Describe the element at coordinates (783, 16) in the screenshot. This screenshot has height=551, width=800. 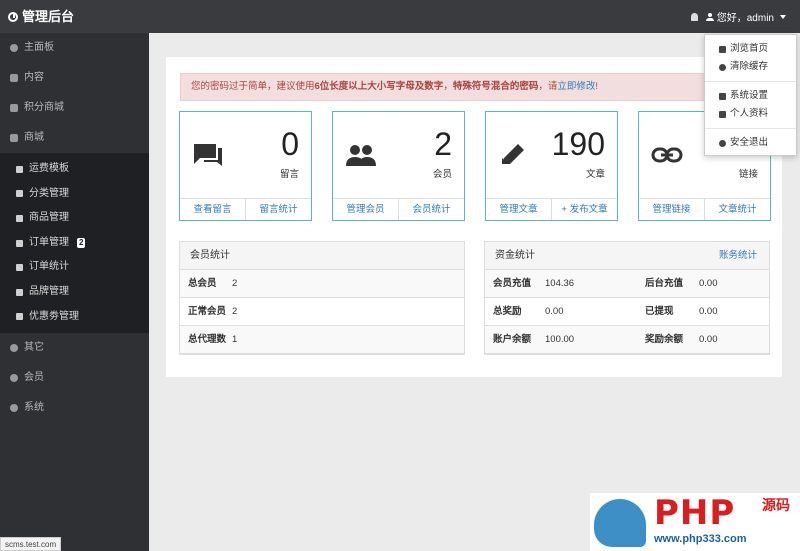
I see `chevron-down-icon` at that location.